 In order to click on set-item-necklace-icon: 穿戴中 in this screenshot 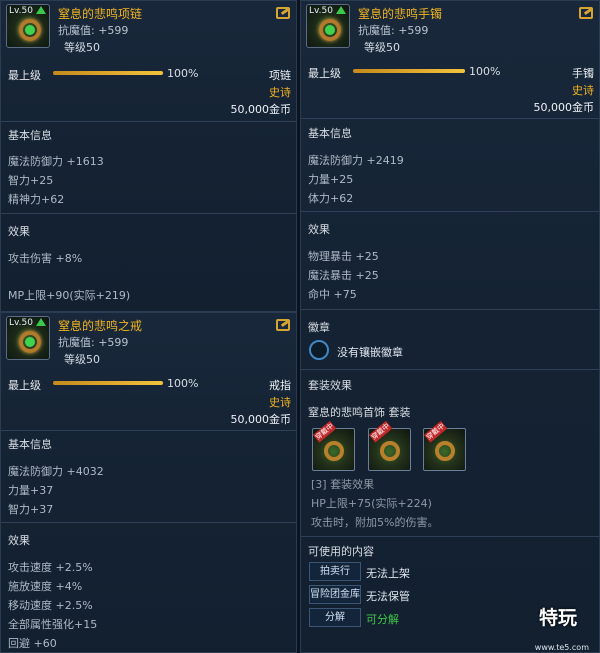, I will do `click(333, 445)`.